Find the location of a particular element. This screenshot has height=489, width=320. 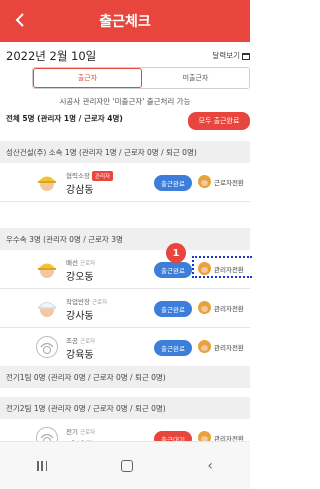

worker-name: 강오동 is located at coordinates (80, 277).